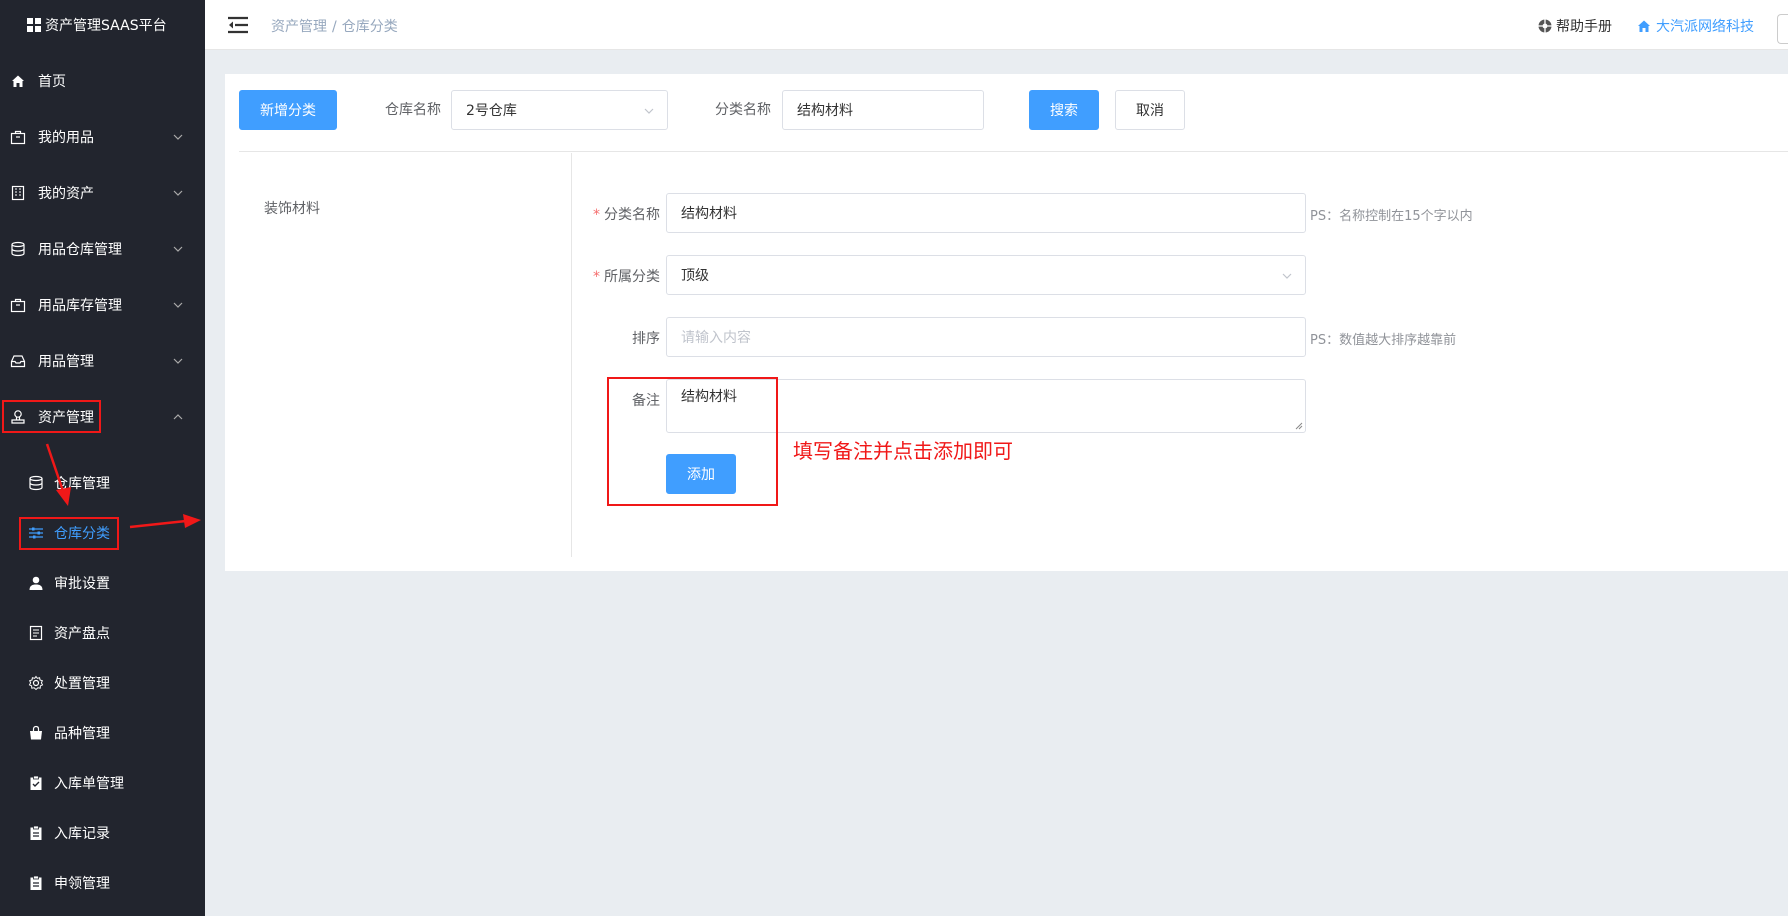 The width and height of the screenshot is (1788, 916). What do you see at coordinates (66, 194) in the screenshot?
I see `sidebar-item-label: 我的资产` at bounding box center [66, 194].